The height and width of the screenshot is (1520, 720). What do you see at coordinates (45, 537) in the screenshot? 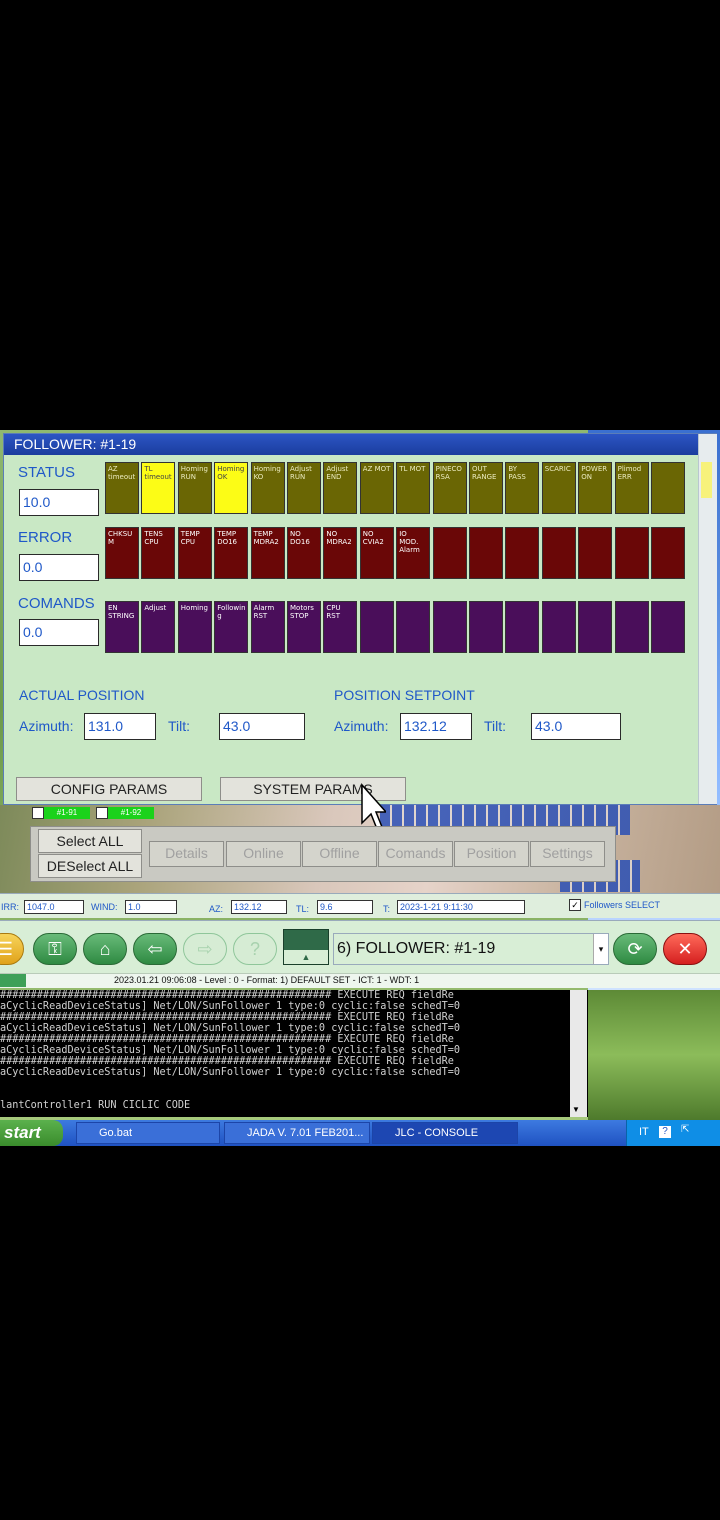
I see `error-label: ERROR` at bounding box center [45, 537].